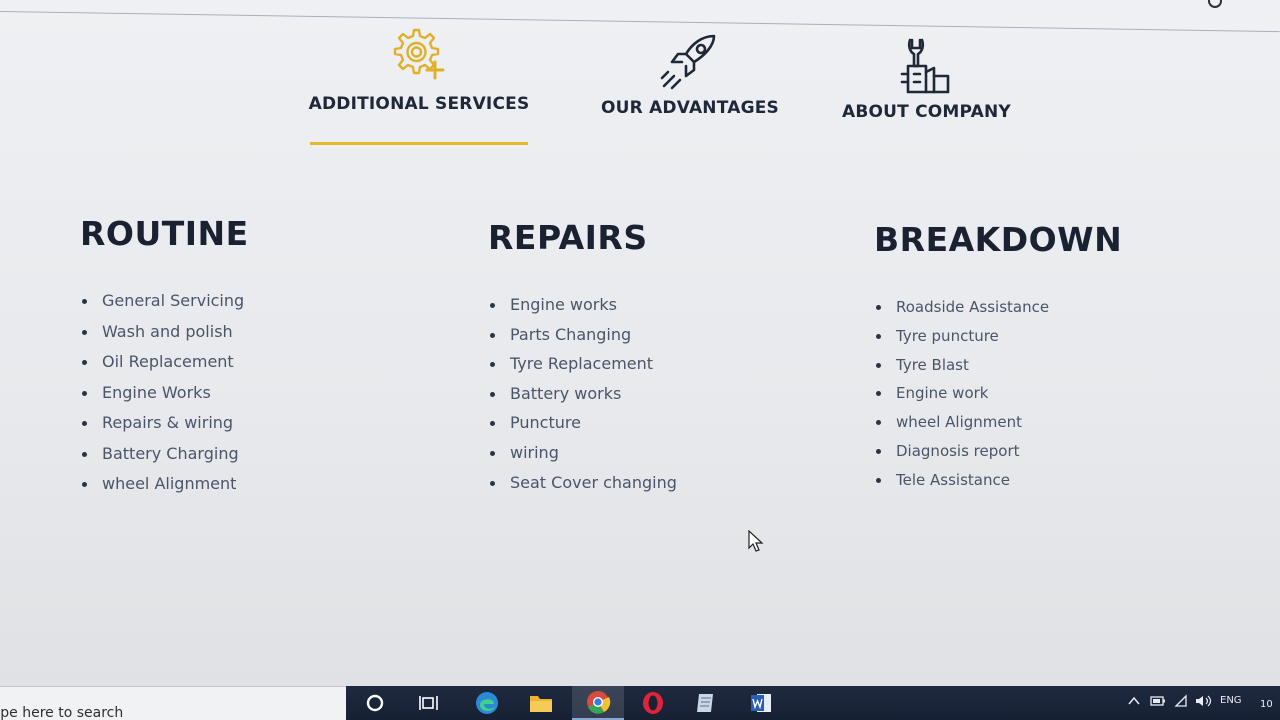 The height and width of the screenshot is (720, 1280). I want to click on tab-about-company: ABOUT COMPANY, so click(926, 79).